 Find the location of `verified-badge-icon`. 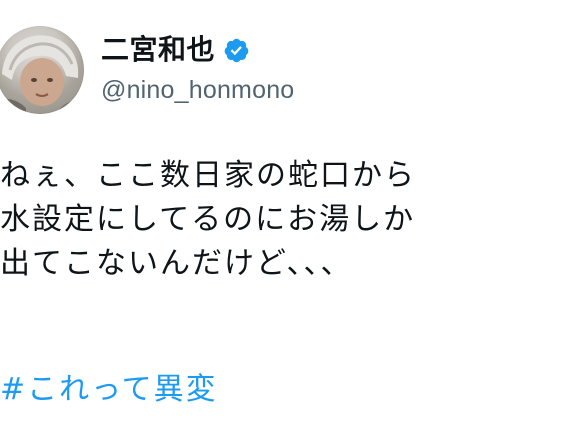

verified-badge-icon is located at coordinates (236, 50).